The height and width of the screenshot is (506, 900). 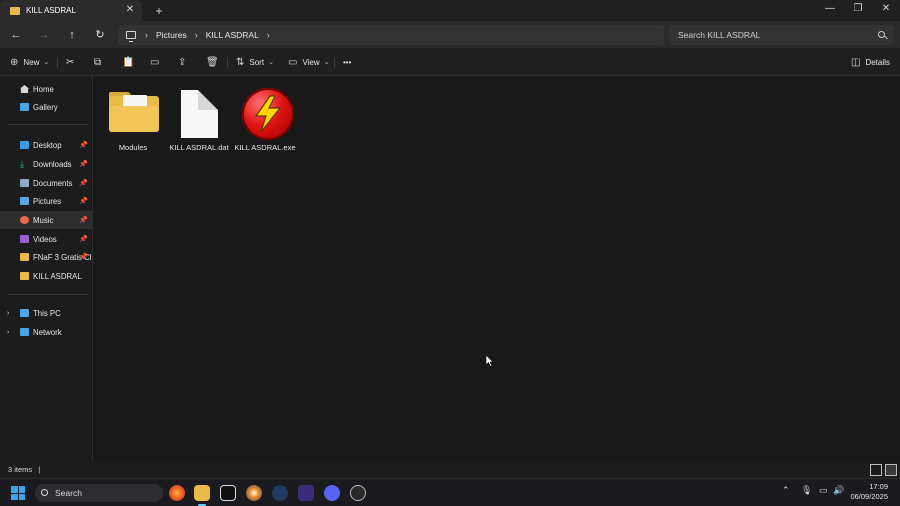 What do you see at coordinates (46, 257) in the screenshot?
I see `sidebar-item-fnaf3: FNaF 3 Gratis Cl 📌` at bounding box center [46, 257].